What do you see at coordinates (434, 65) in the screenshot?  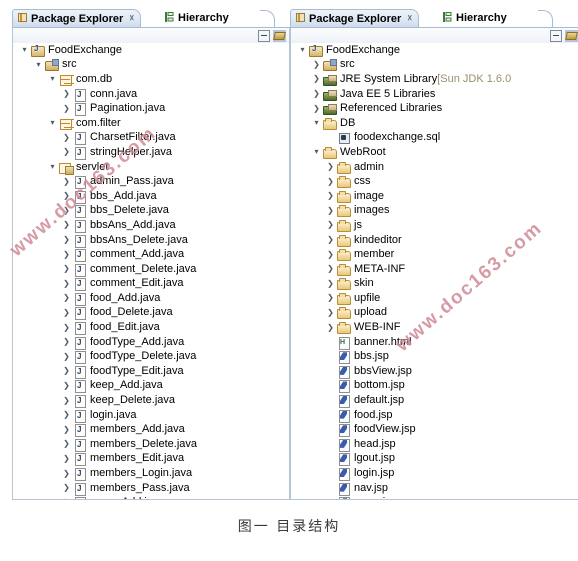 I see `tree-row: ❯ src` at bounding box center [434, 65].